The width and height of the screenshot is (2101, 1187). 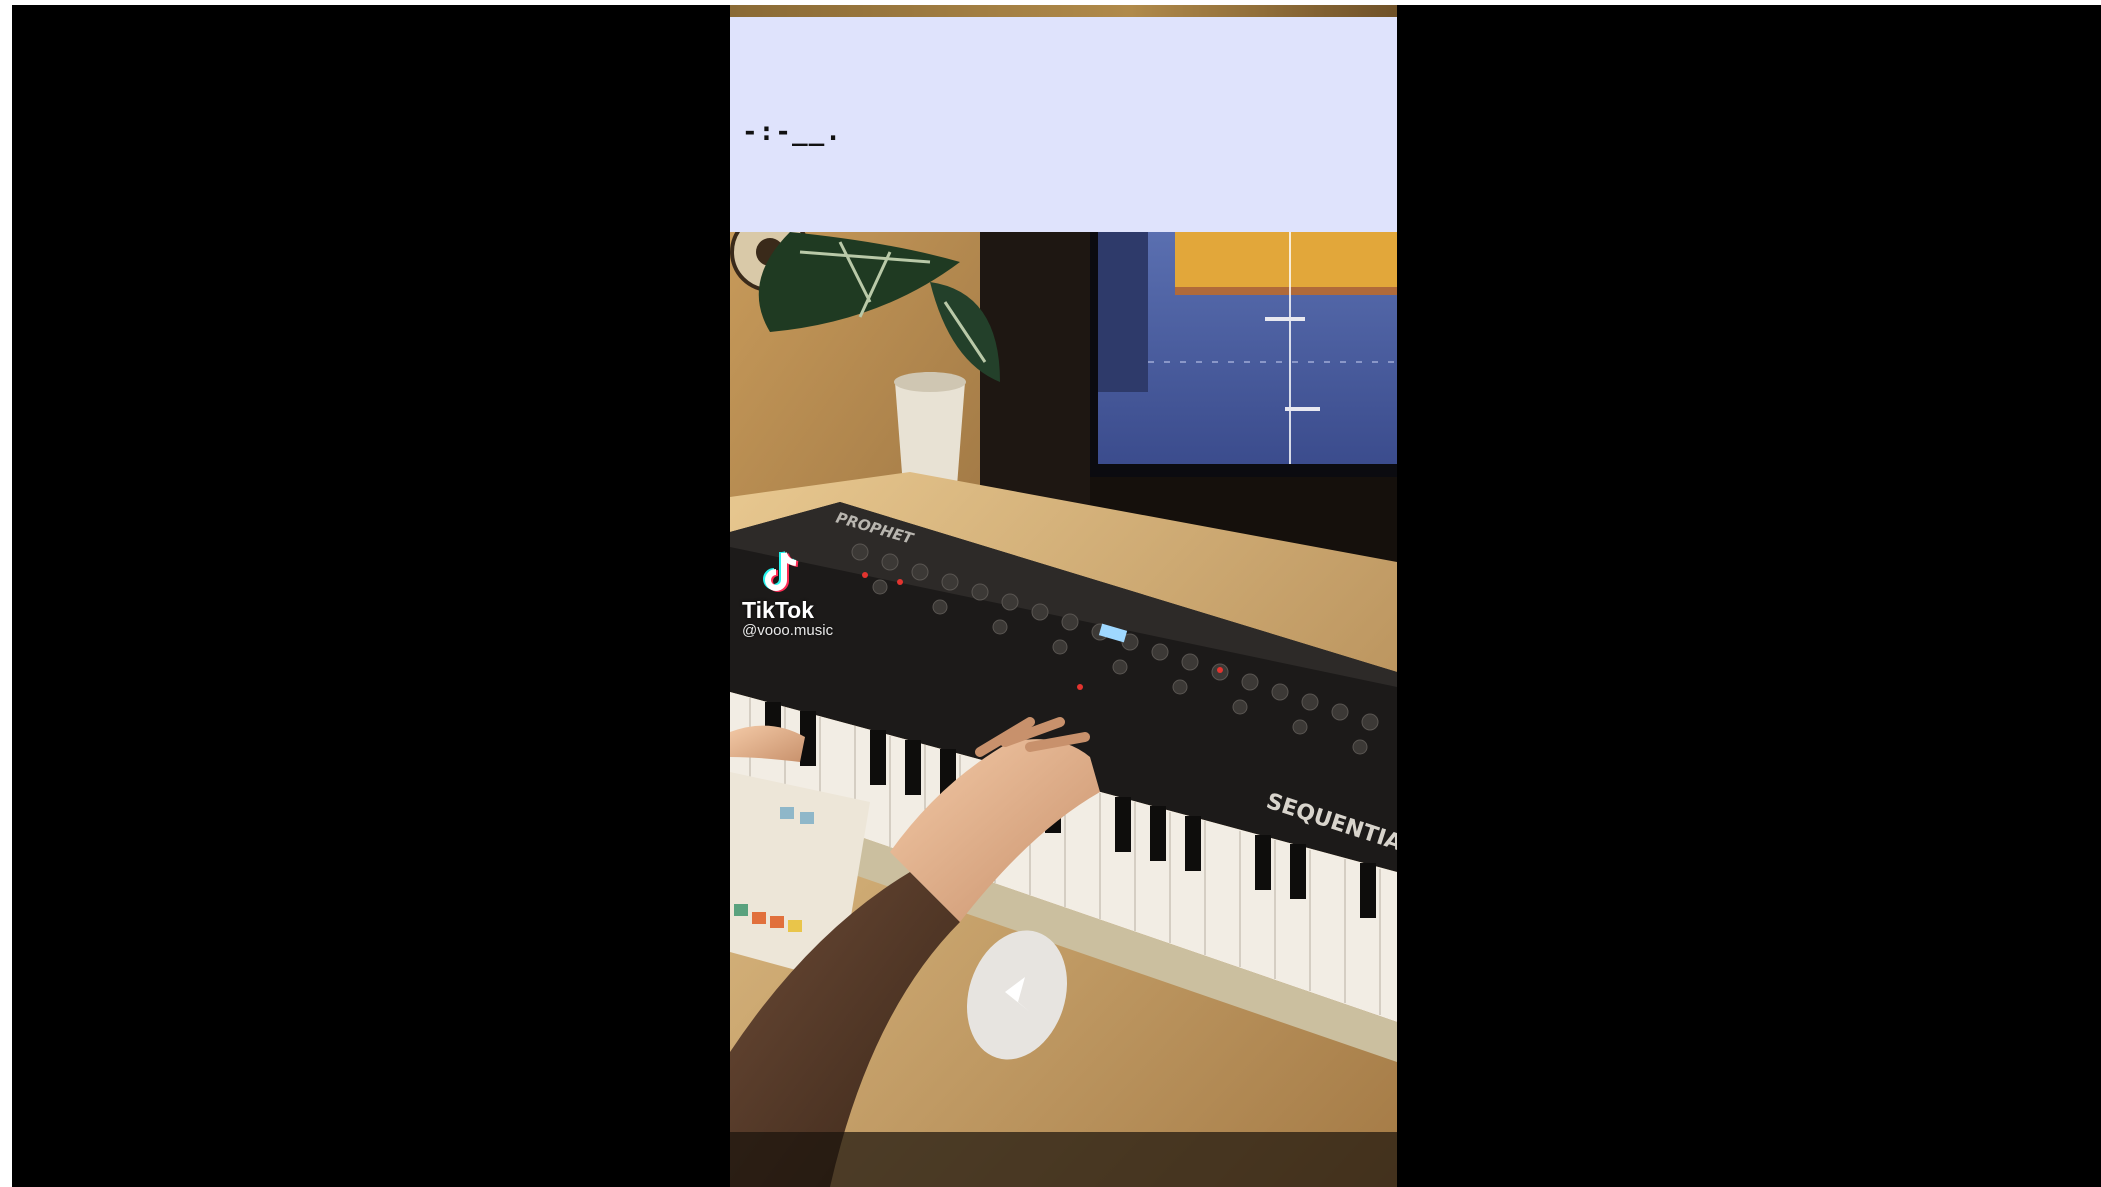 What do you see at coordinates (1063, 124) in the screenshot?
I see `caption-overlay: -:-__.` at bounding box center [1063, 124].